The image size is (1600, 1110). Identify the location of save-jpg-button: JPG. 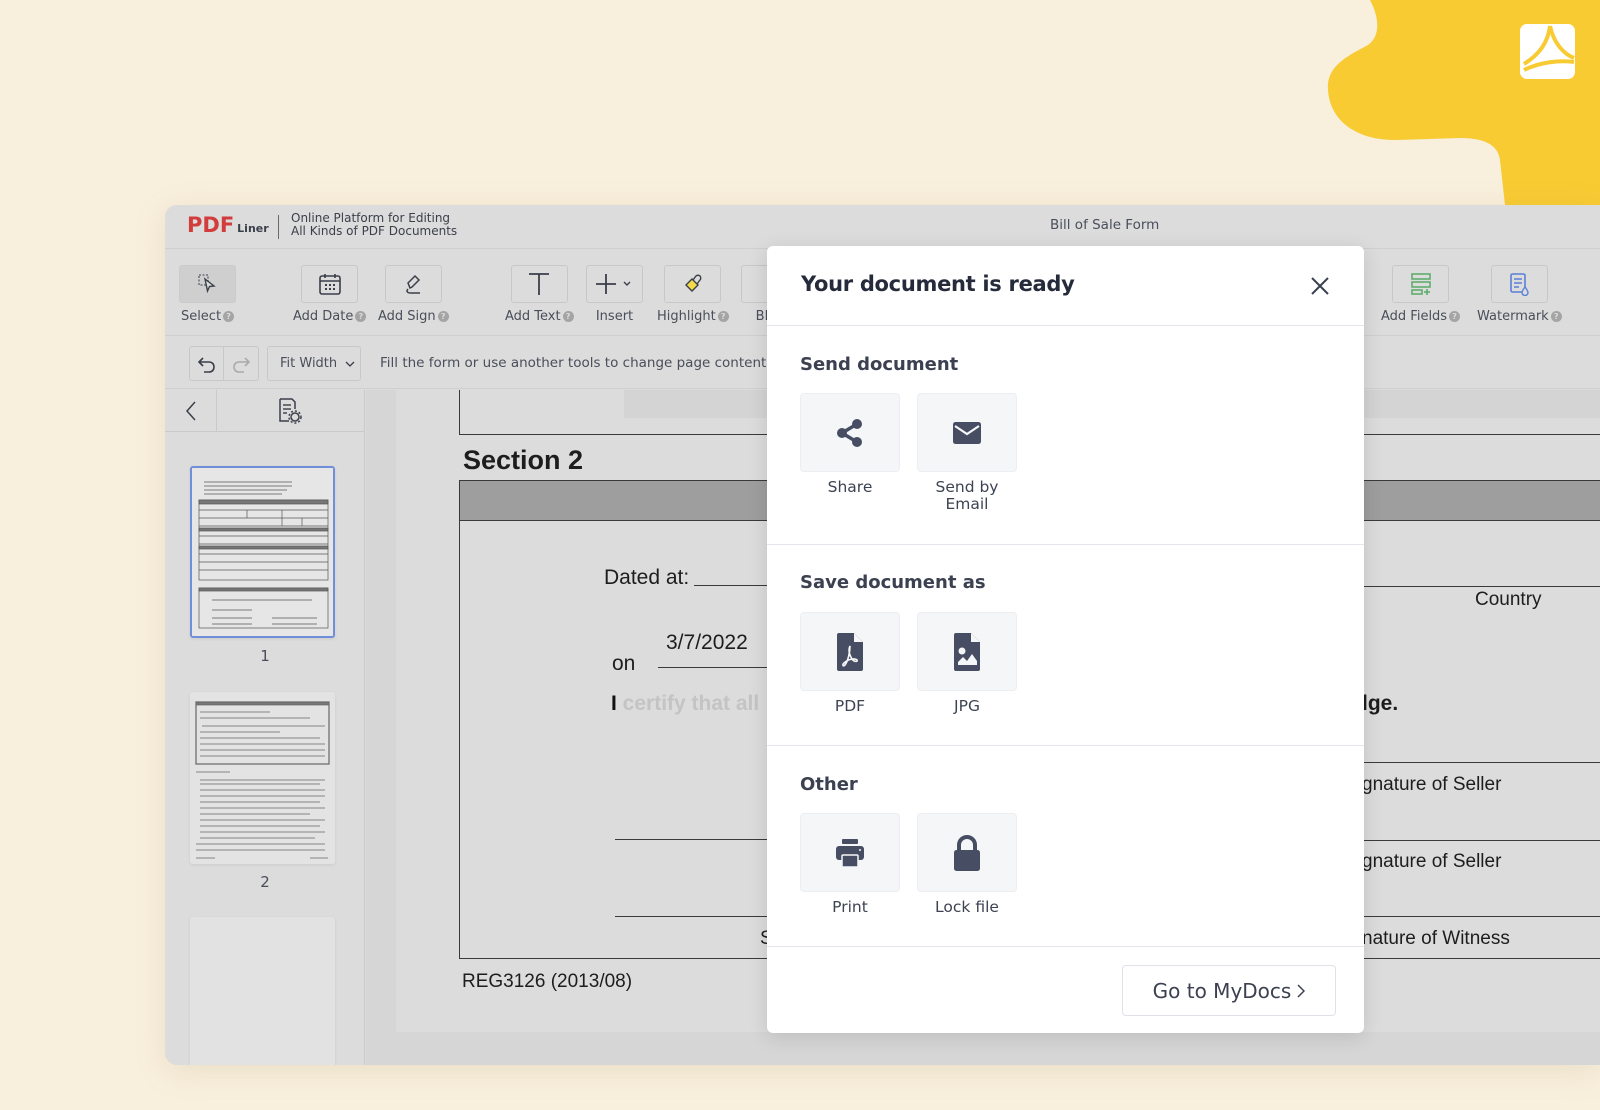
(967, 663).